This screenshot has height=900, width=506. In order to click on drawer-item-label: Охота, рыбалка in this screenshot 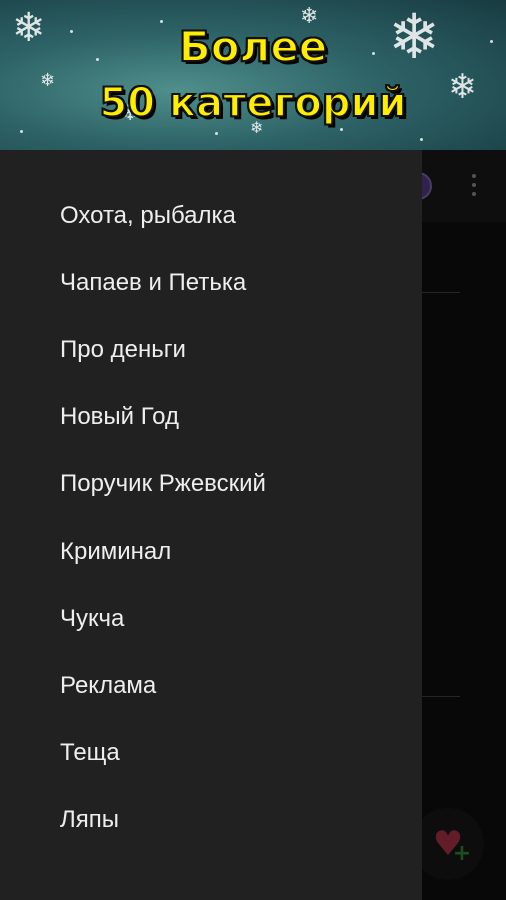, I will do `click(148, 215)`.